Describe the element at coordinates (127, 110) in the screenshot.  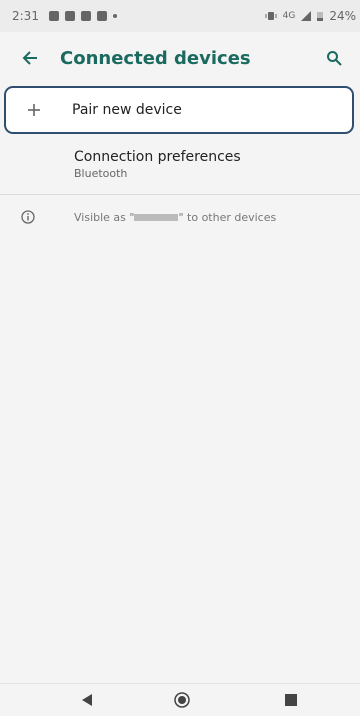
I see `pair-new-device-label: Pair new device` at that location.